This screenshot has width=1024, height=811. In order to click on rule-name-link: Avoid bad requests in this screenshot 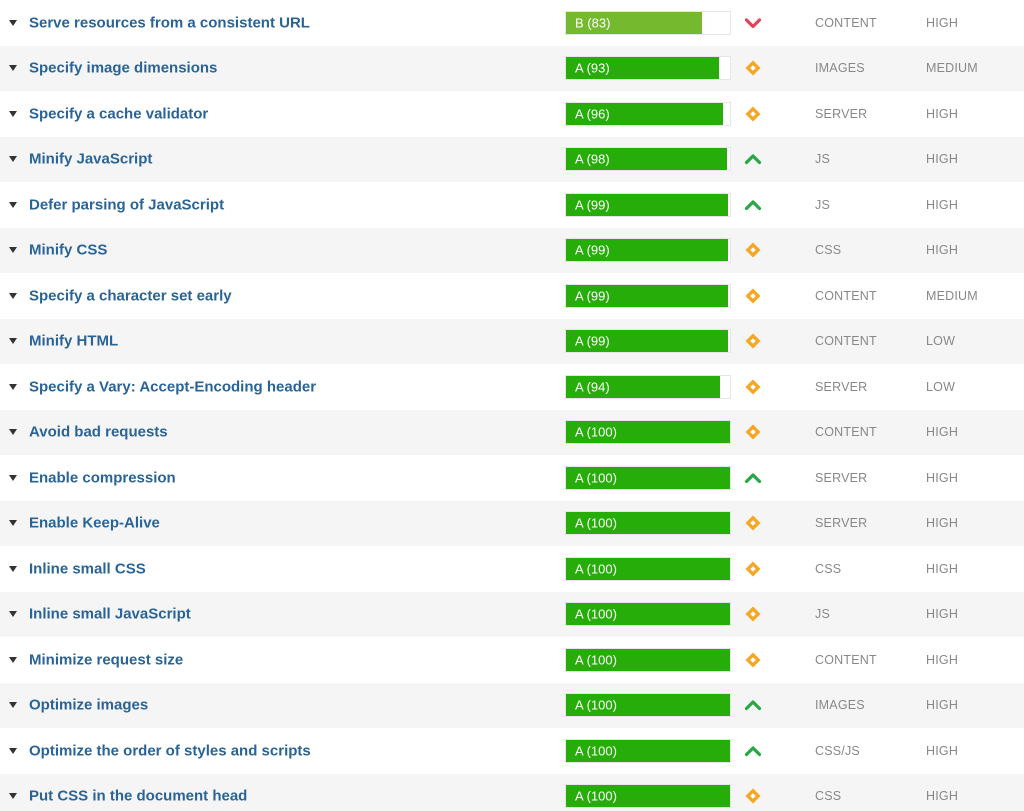, I will do `click(98, 432)`.